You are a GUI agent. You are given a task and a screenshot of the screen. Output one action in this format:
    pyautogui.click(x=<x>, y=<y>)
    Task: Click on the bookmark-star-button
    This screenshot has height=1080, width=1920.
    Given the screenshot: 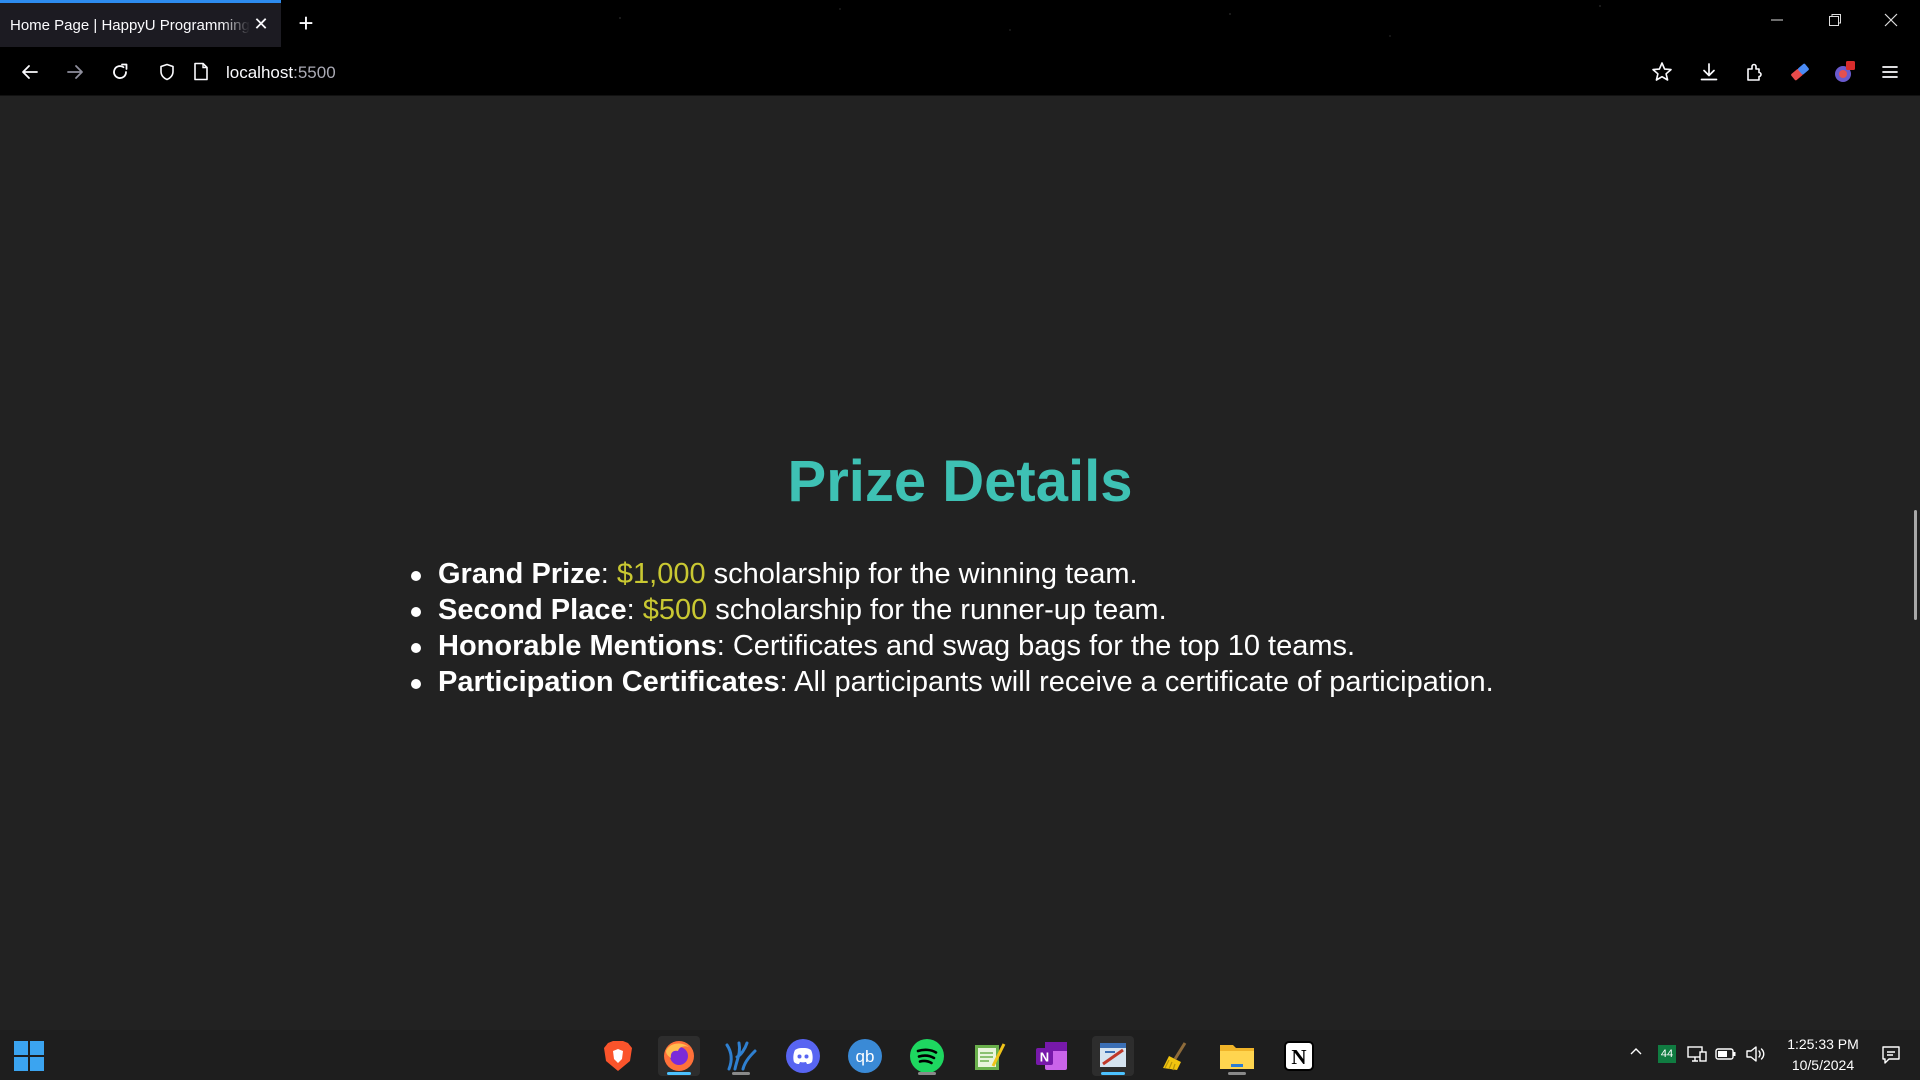 What is the action you would take?
    pyautogui.click(x=1662, y=72)
    